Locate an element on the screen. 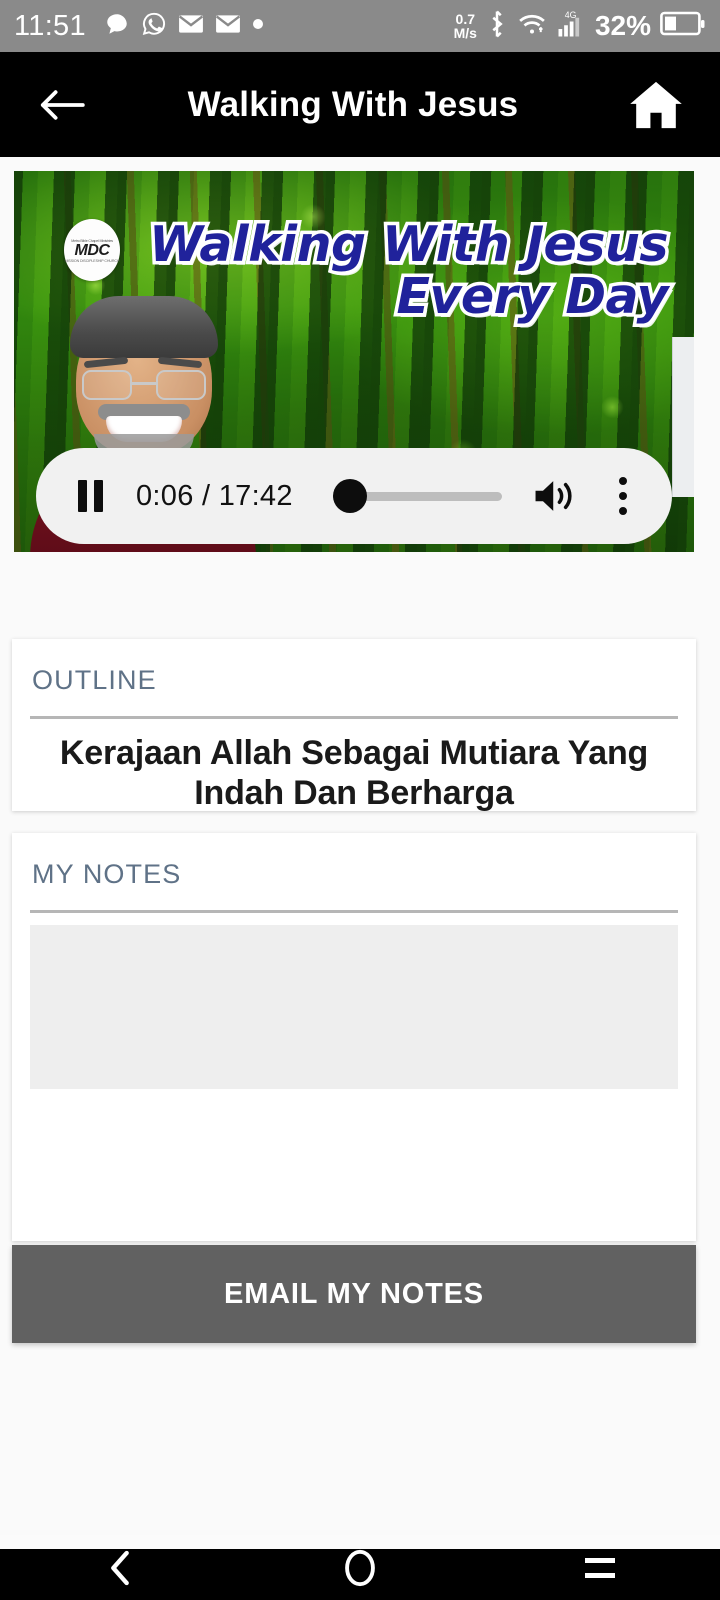 Image resolution: width=720 pixels, height=1600 pixels. back-arrow-icon is located at coordinates (62, 104).